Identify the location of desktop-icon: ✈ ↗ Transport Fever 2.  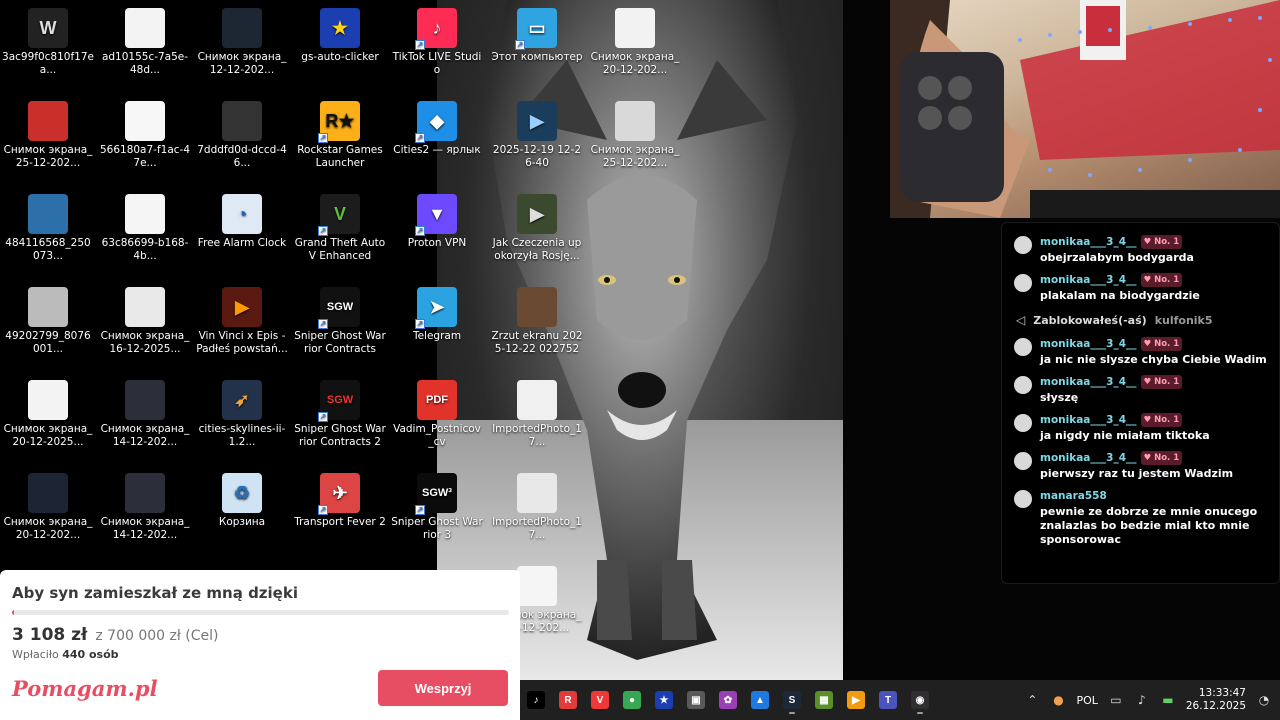
(340, 499).